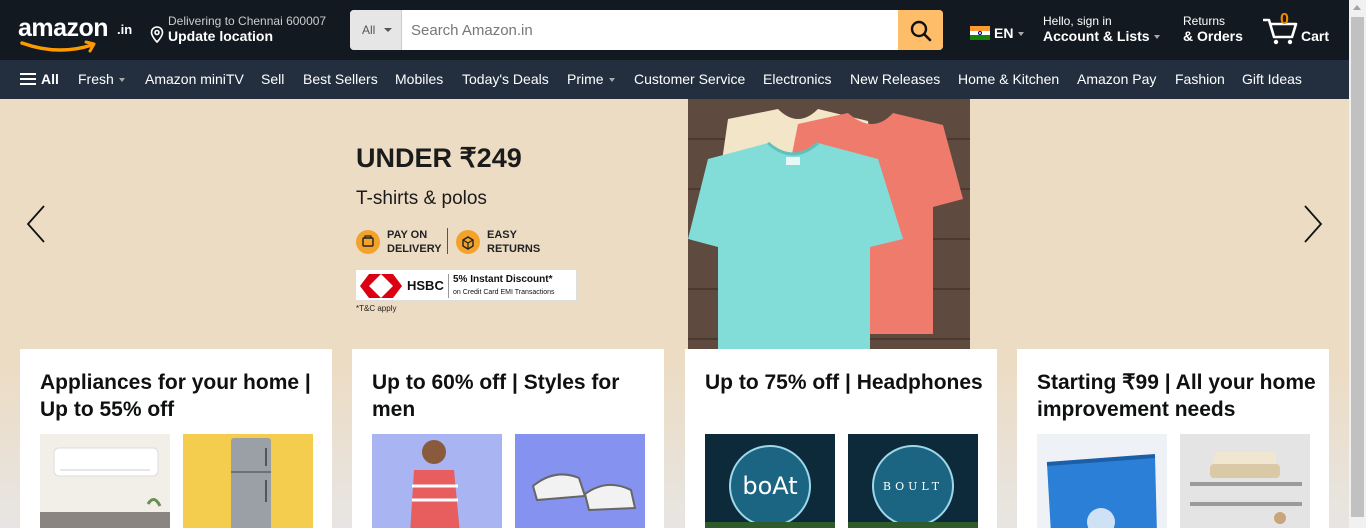 Image resolution: width=1366 pixels, height=528 pixels. I want to click on bank-name: HSBC, so click(425, 285).